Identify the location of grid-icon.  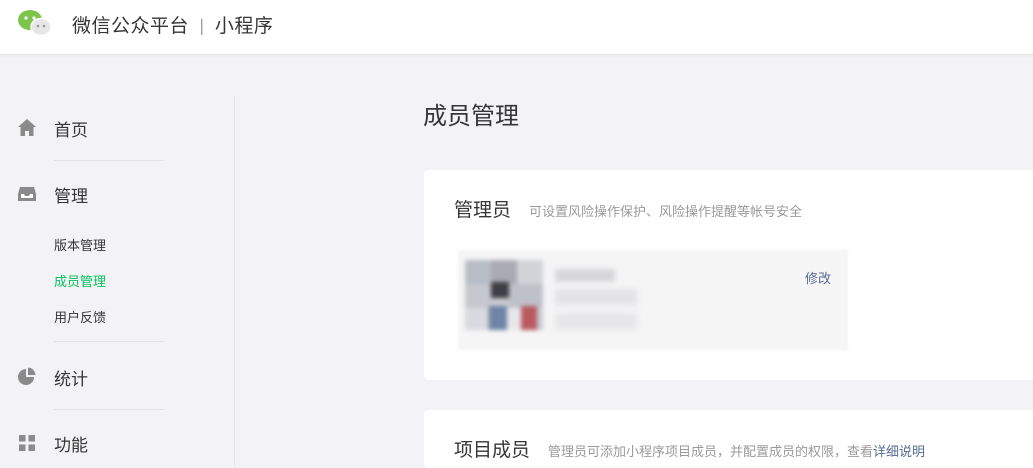
(27, 443).